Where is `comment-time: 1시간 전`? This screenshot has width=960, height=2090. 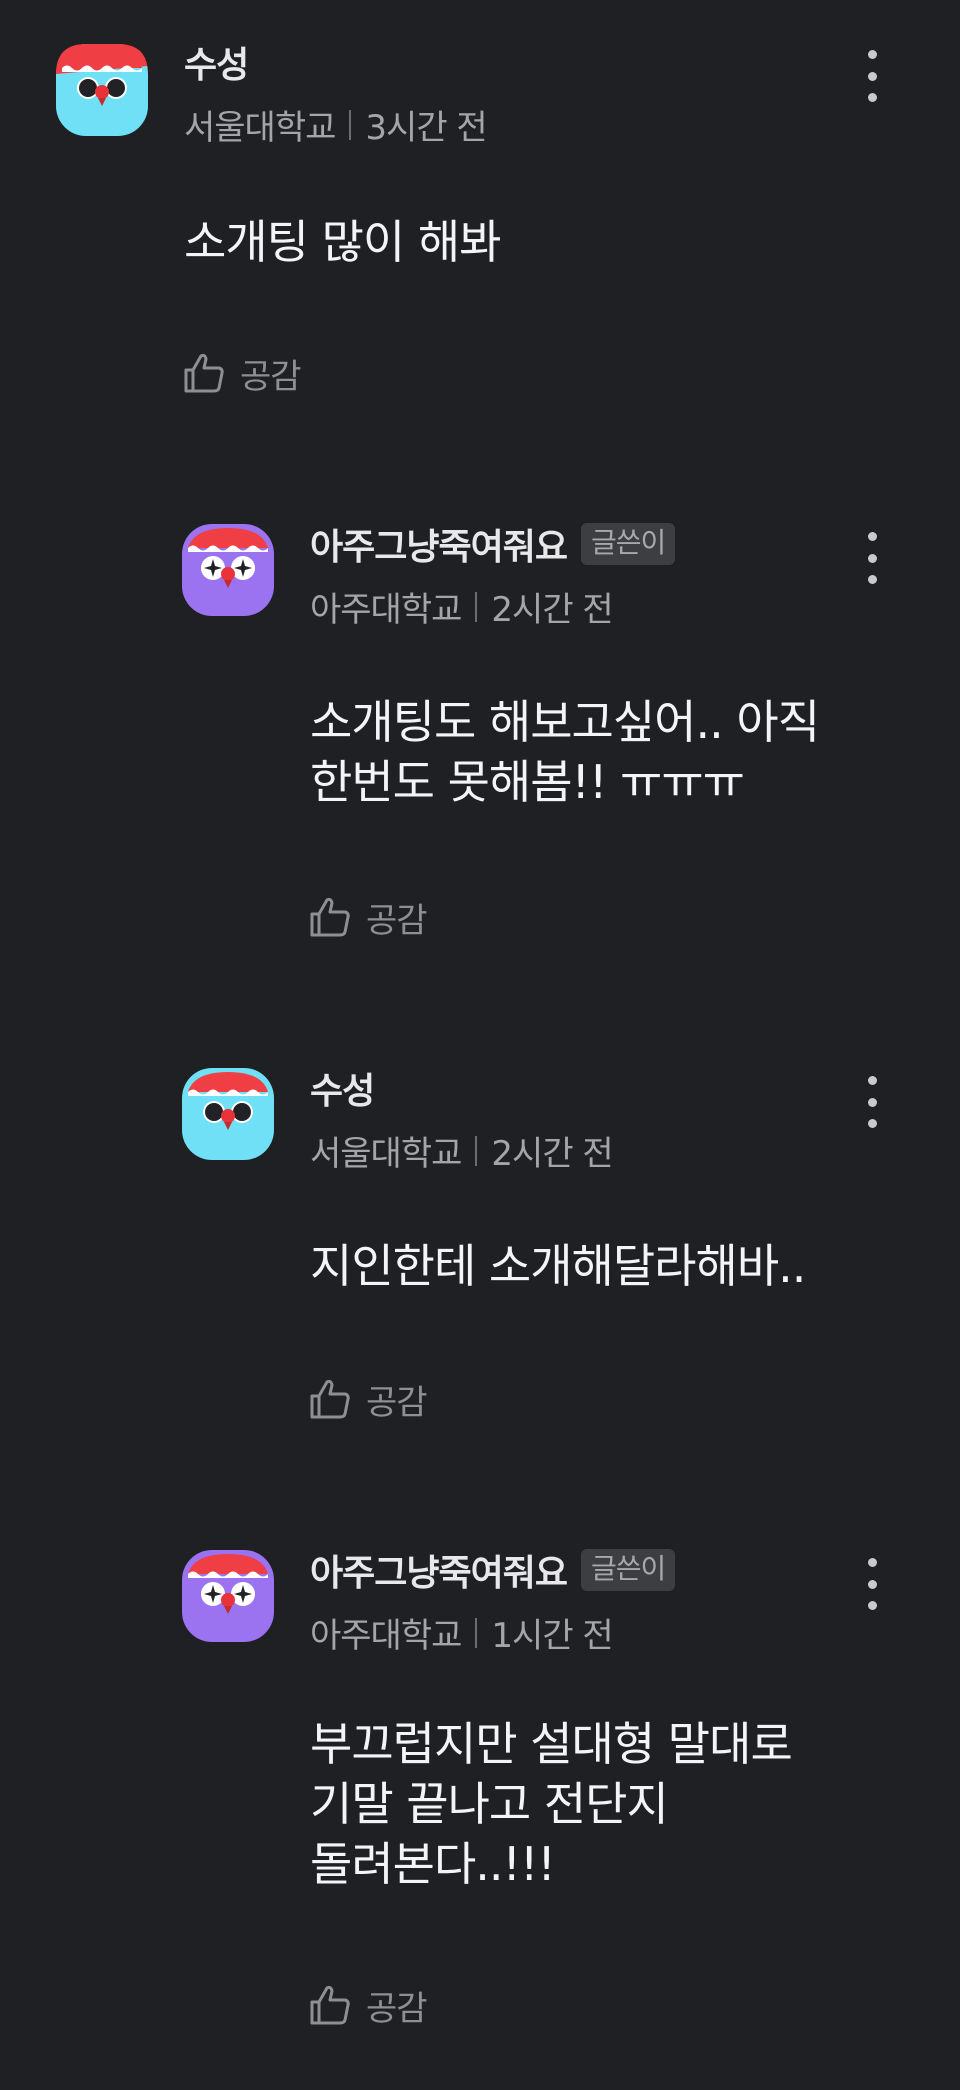
comment-time: 1시간 전 is located at coordinates (552, 1636).